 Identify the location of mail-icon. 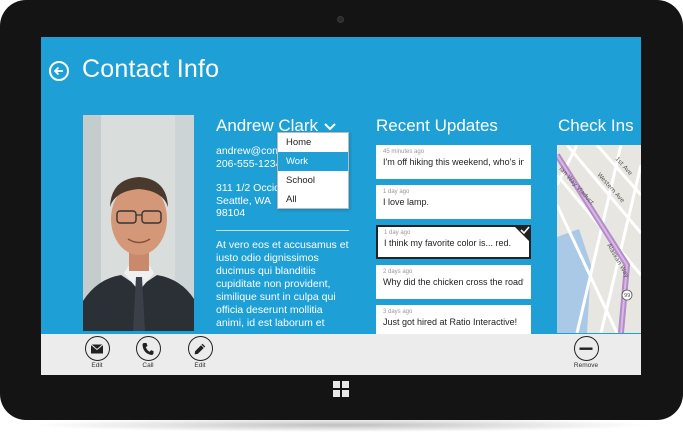
(97, 348).